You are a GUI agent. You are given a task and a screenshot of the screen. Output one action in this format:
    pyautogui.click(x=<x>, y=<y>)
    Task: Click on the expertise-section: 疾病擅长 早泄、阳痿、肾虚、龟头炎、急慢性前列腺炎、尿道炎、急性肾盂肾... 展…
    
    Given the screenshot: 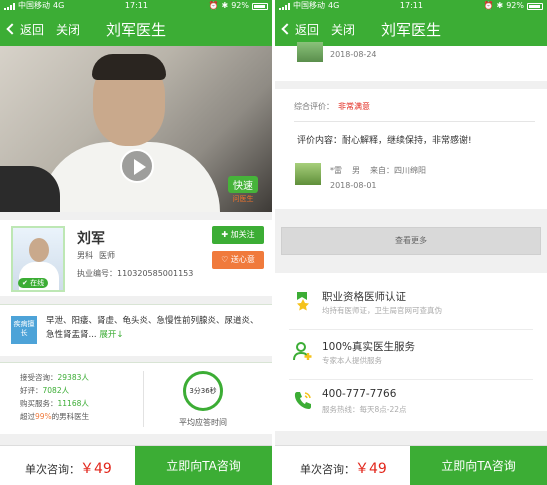 What is the action you would take?
    pyautogui.click(x=136, y=330)
    